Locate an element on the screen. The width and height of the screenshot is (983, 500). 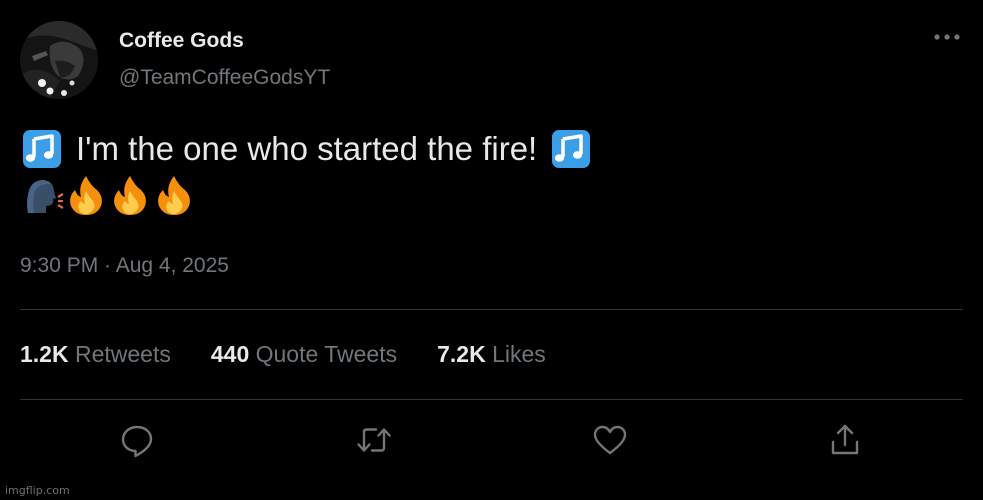
quote-tweets-count: 440 is located at coordinates (233, 354).